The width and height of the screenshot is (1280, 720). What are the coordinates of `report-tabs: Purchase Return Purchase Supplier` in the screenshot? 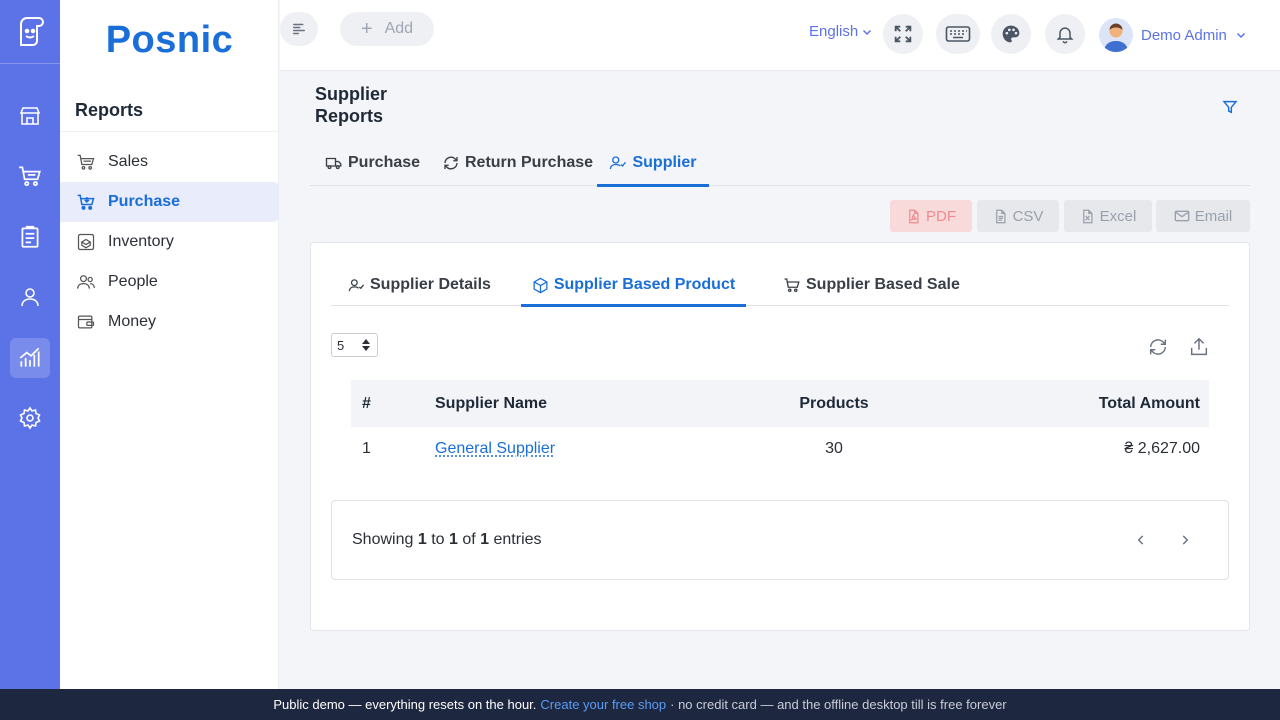 It's located at (780, 163).